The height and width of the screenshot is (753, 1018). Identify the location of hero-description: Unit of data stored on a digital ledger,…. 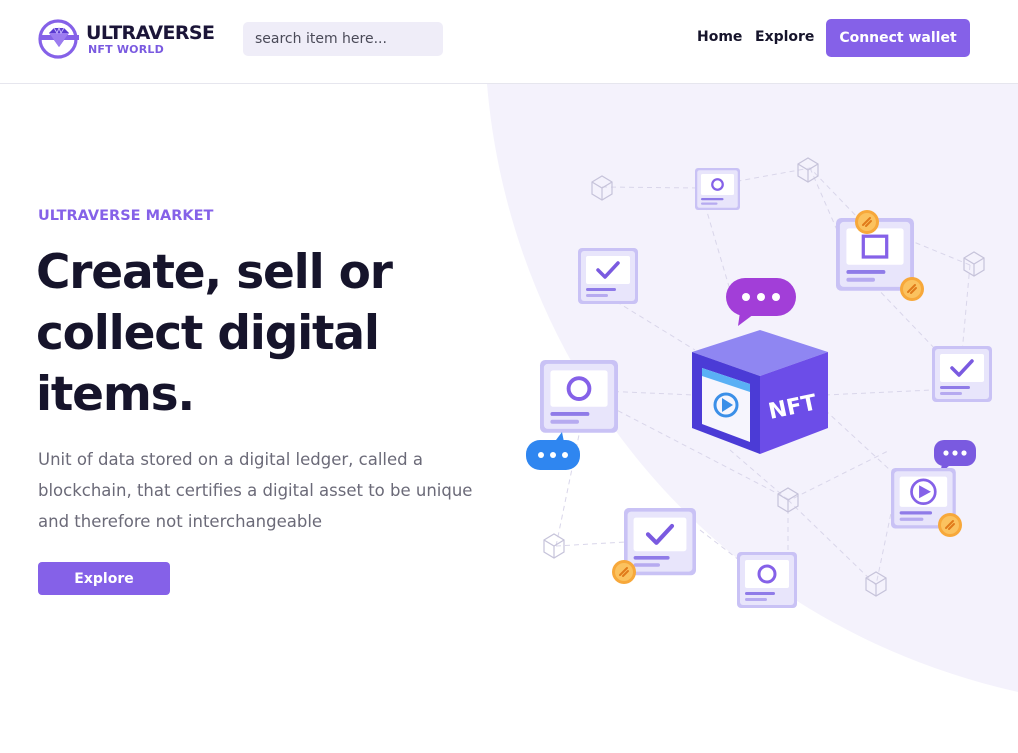
(255, 490).